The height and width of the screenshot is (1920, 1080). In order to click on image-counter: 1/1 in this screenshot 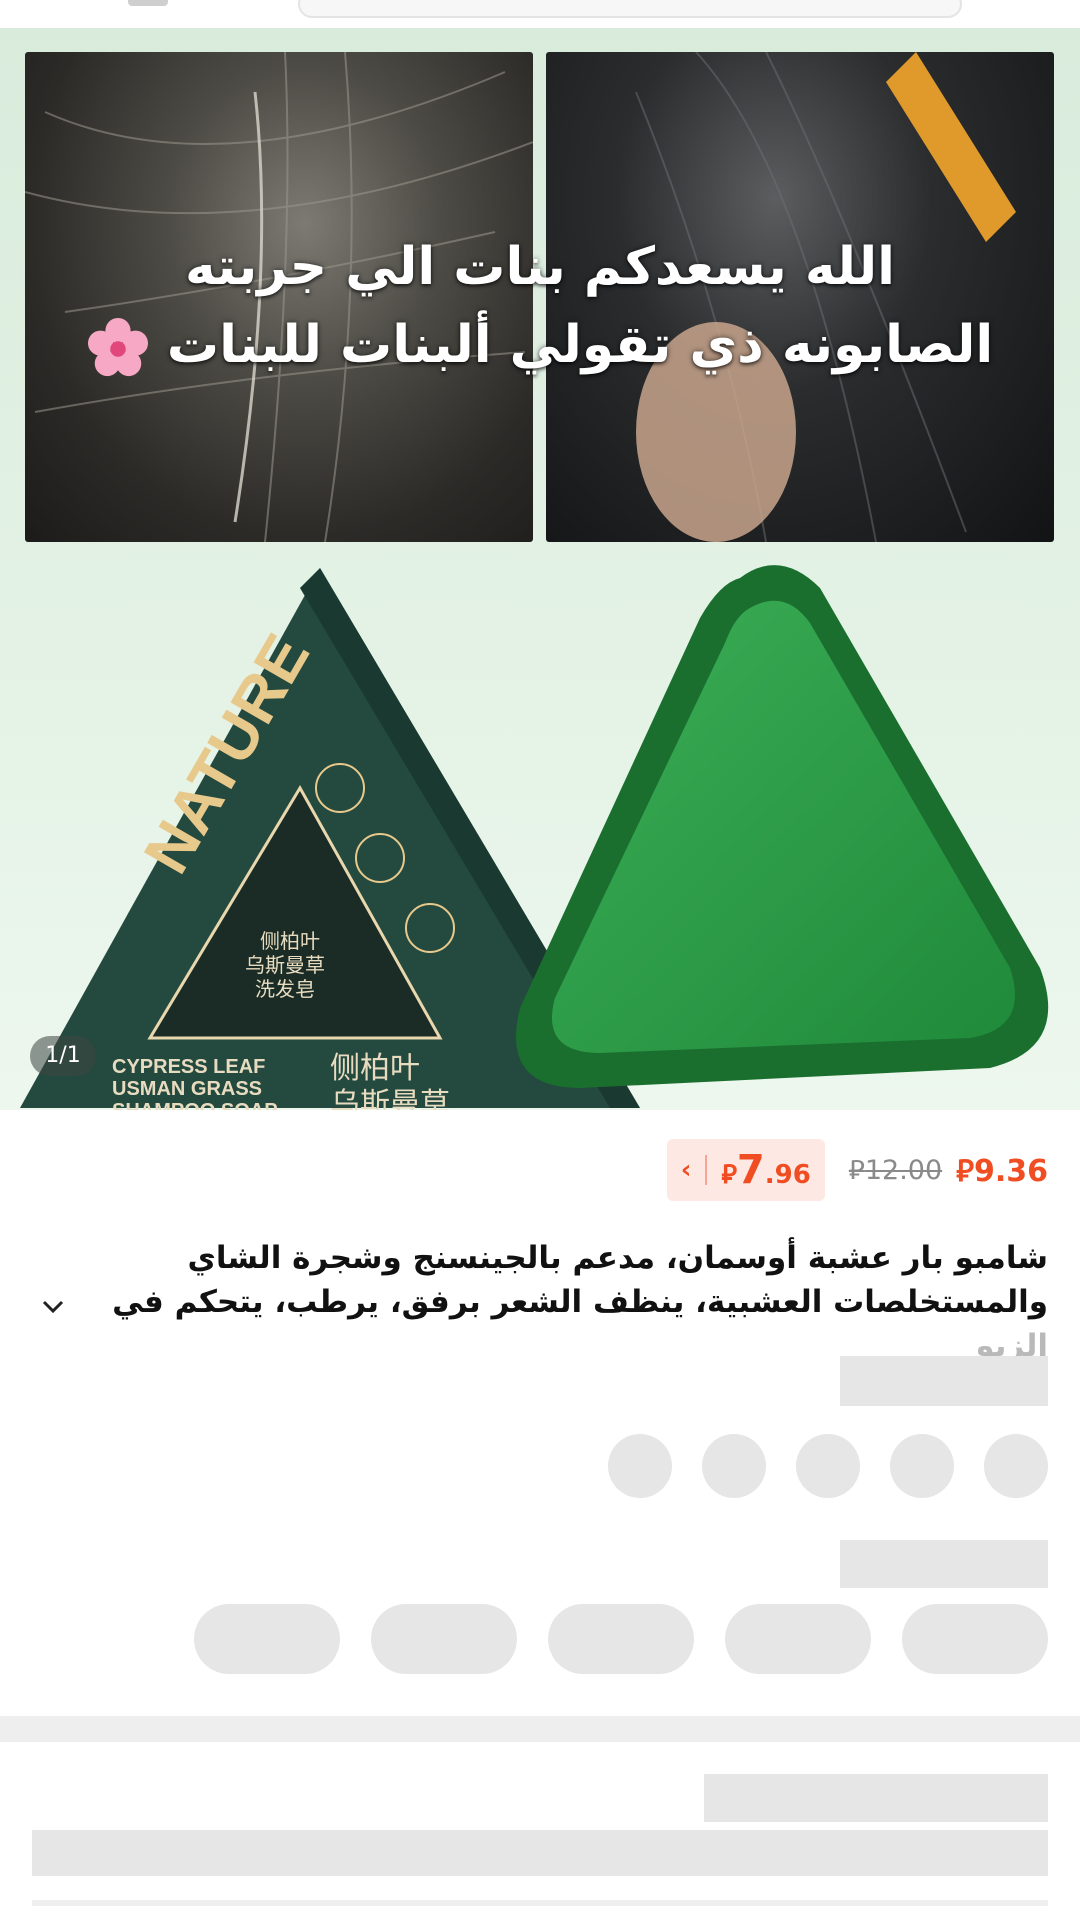, I will do `click(63, 1056)`.